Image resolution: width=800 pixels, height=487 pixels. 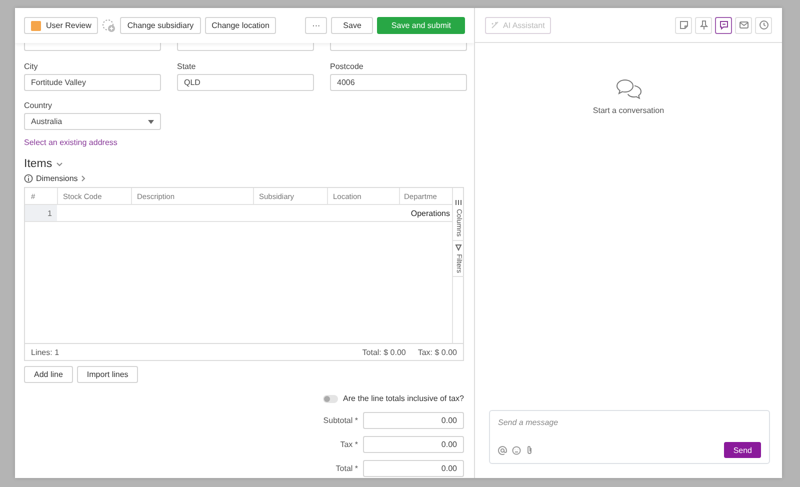 What do you see at coordinates (92, 82) in the screenshot?
I see `input-field: Fortitude Valley` at bounding box center [92, 82].